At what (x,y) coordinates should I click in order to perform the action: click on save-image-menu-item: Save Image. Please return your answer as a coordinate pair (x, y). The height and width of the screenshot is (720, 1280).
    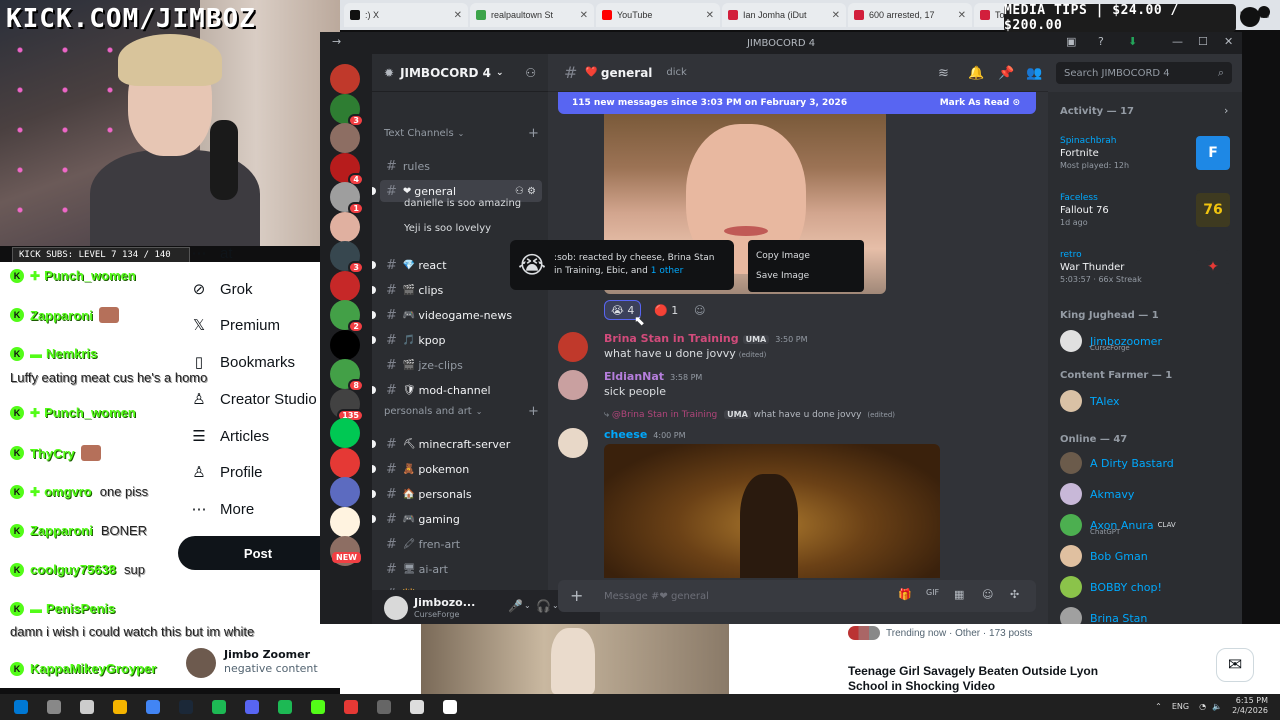
    Looking at the image, I should click on (806, 276).